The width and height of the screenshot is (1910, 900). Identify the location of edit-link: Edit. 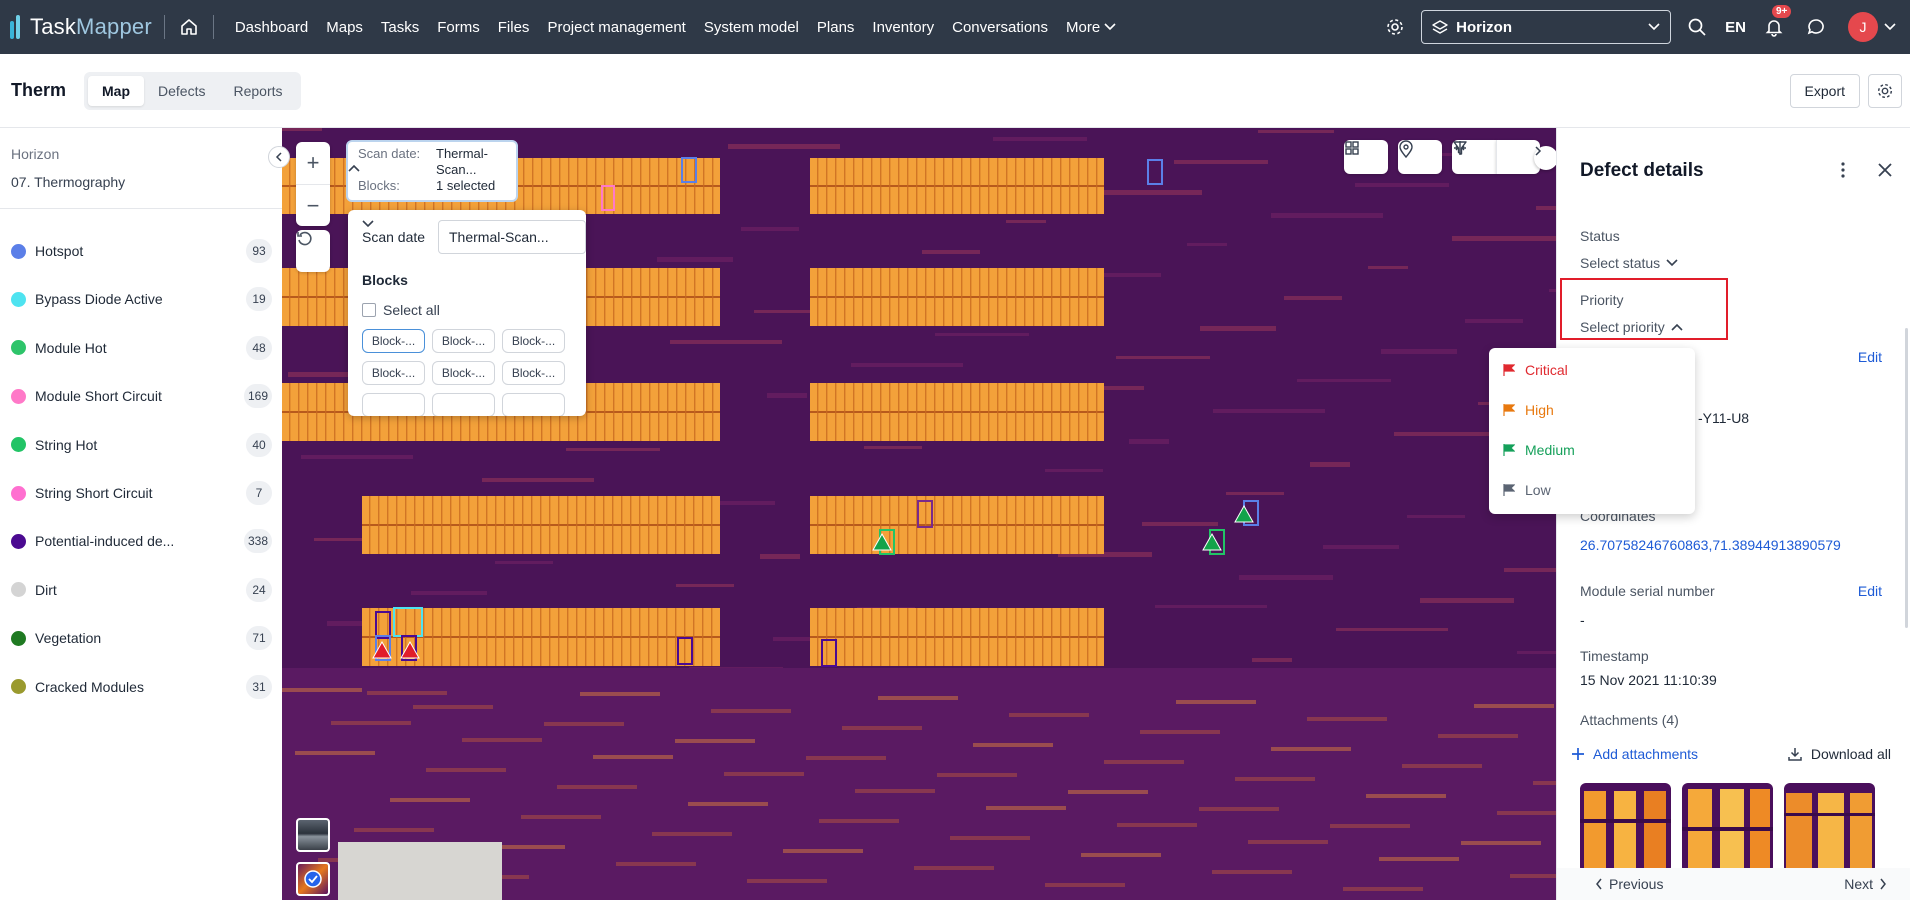
(1870, 357).